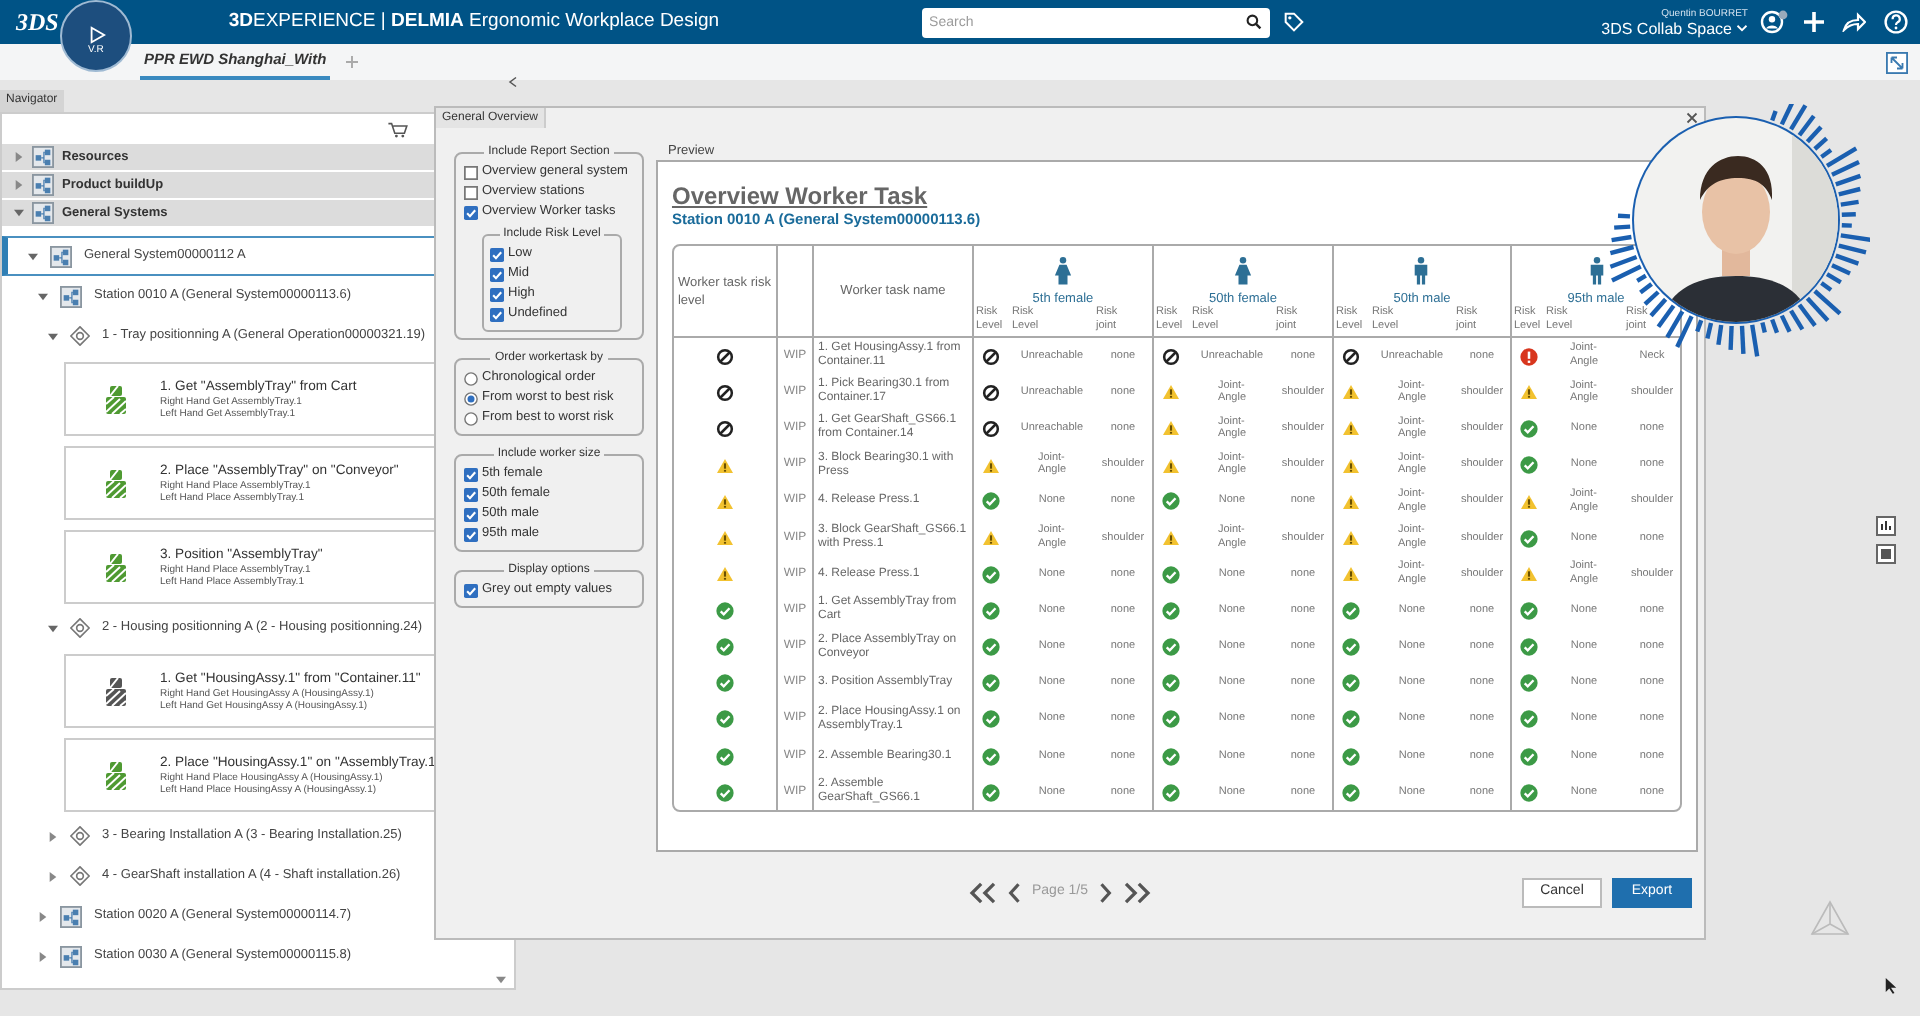 The image size is (1920, 1016). What do you see at coordinates (1774, 22) in the screenshot?
I see `user-icon` at bounding box center [1774, 22].